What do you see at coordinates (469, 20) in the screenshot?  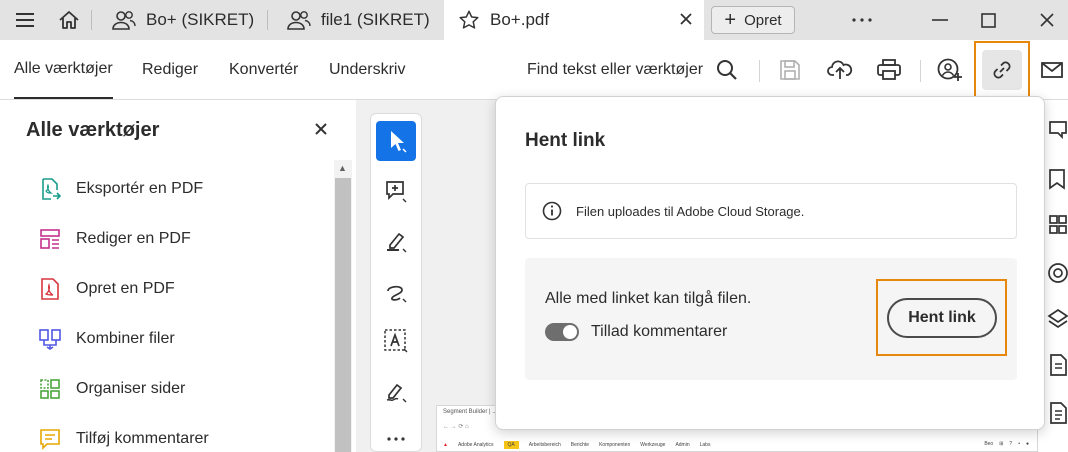 I see `star-icon` at bounding box center [469, 20].